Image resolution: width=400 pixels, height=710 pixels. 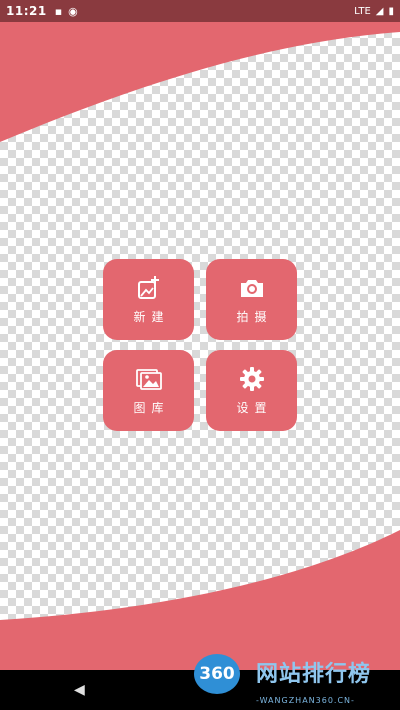 What do you see at coordinates (151, 408) in the screenshot?
I see `gallery-label: 图库` at bounding box center [151, 408].